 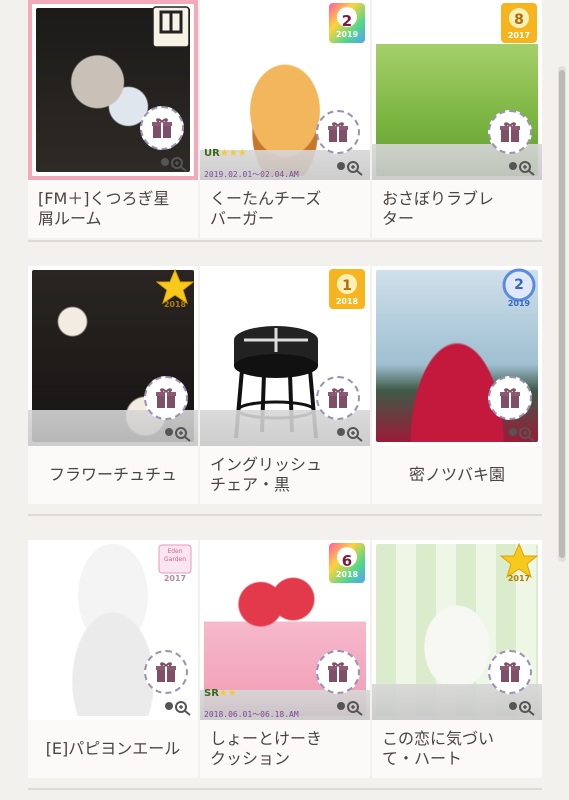 I want to click on item-name: 密ノツバキ園, so click(x=457, y=475).